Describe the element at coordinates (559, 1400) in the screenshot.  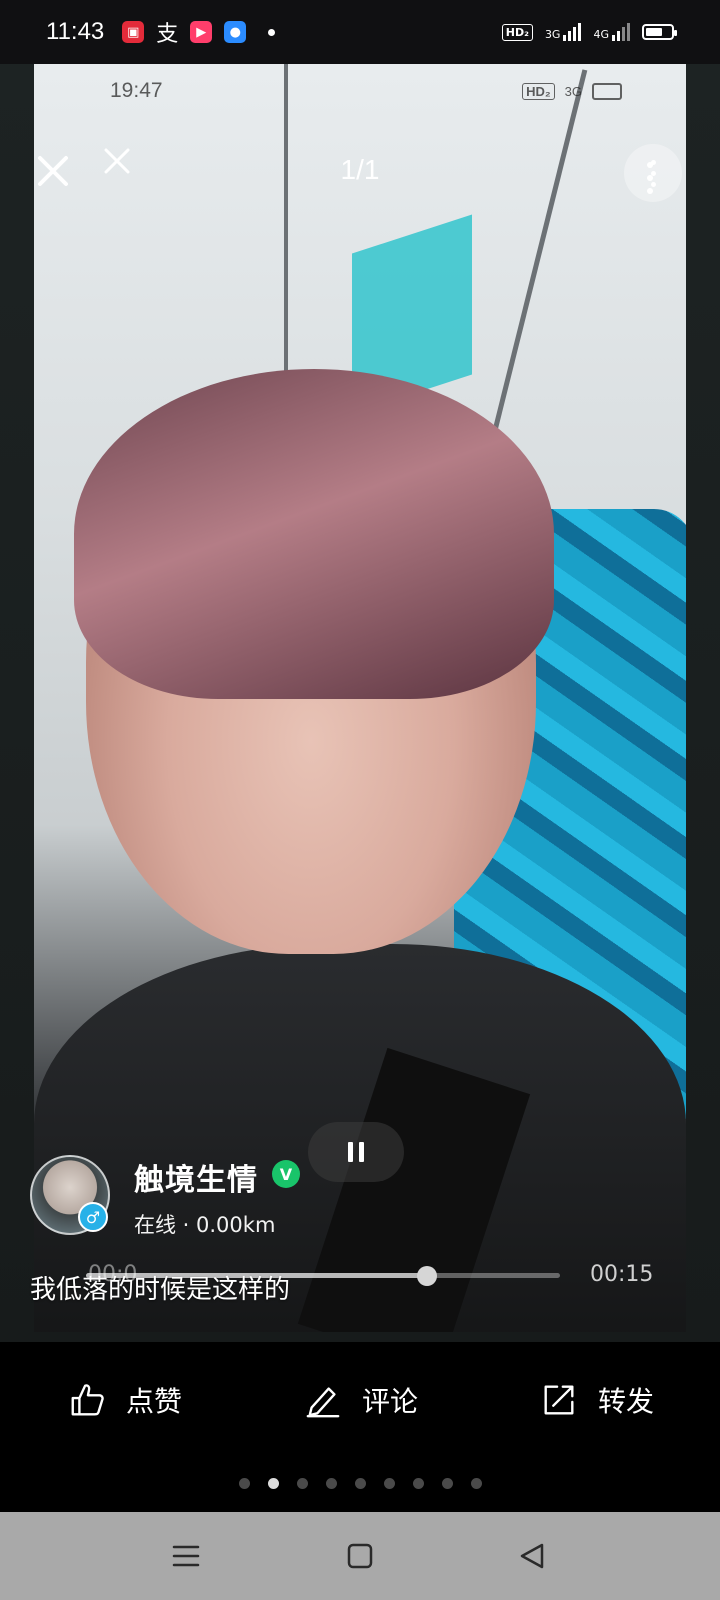
I see `share-arrow-icon` at that location.